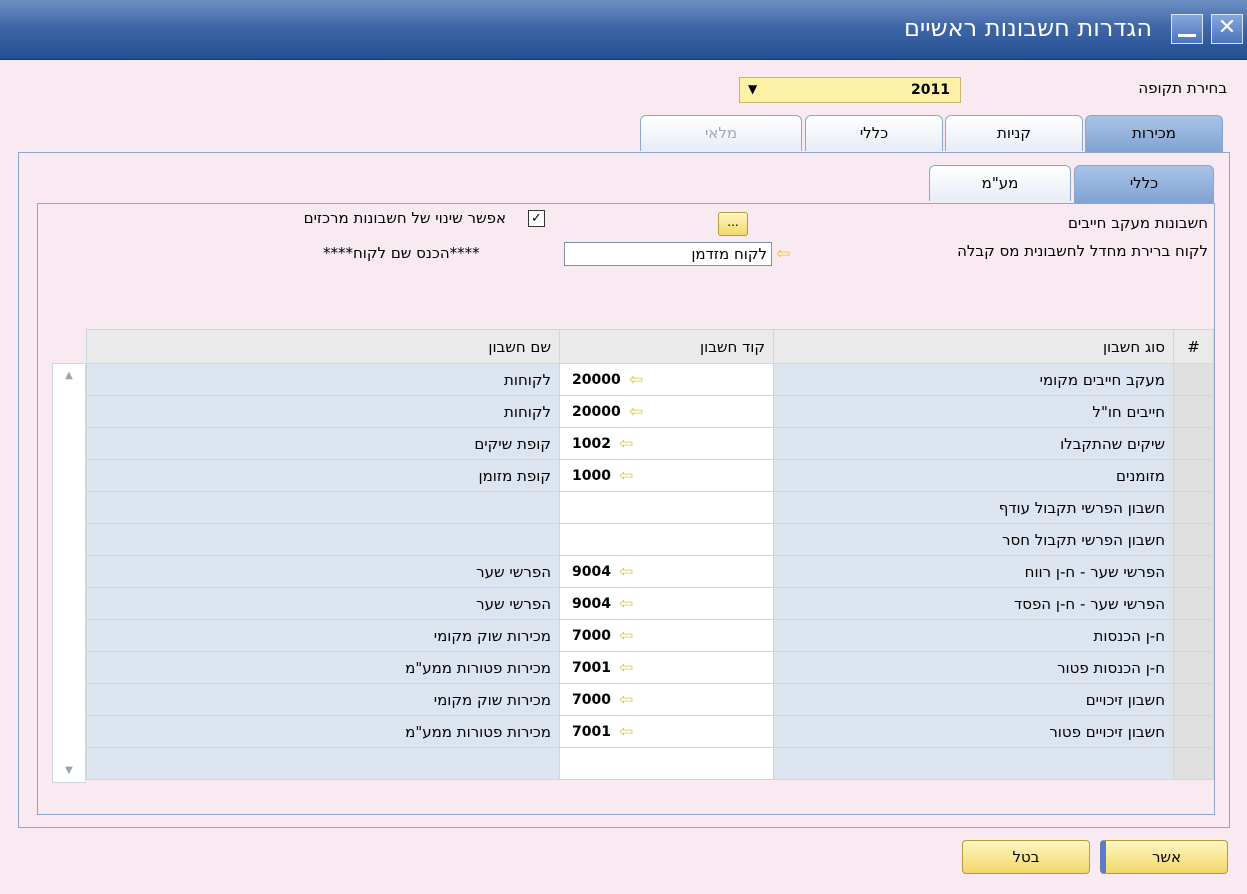 This screenshot has height=894, width=1247. What do you see at coordinates (973, 411) in the screenshot?
I see `account-type-cell: חייבים חו"ל` at bounding box center [973, 411].